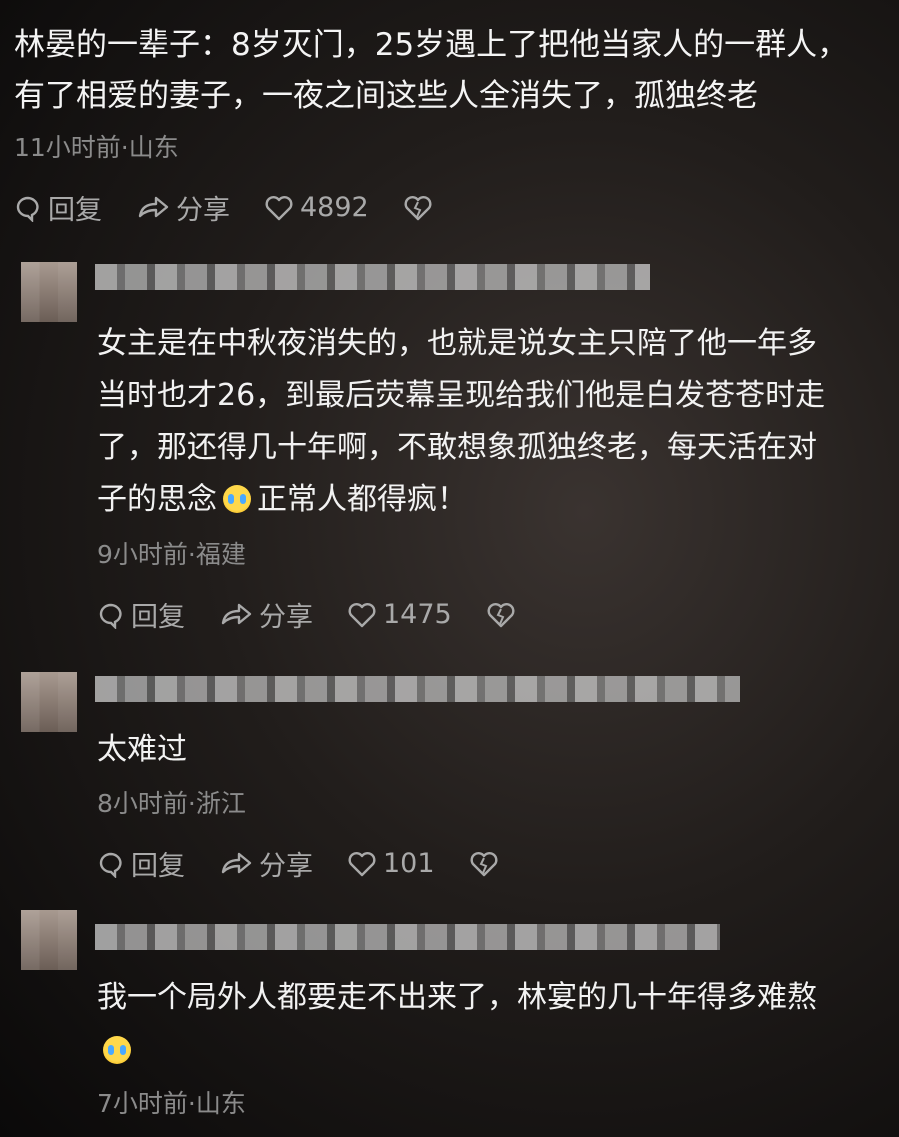 This screenshot has width=899, height=1137. Describe the element at coordinates (417, 614) in the screenshot. I see `like-count: 1475` at that location.